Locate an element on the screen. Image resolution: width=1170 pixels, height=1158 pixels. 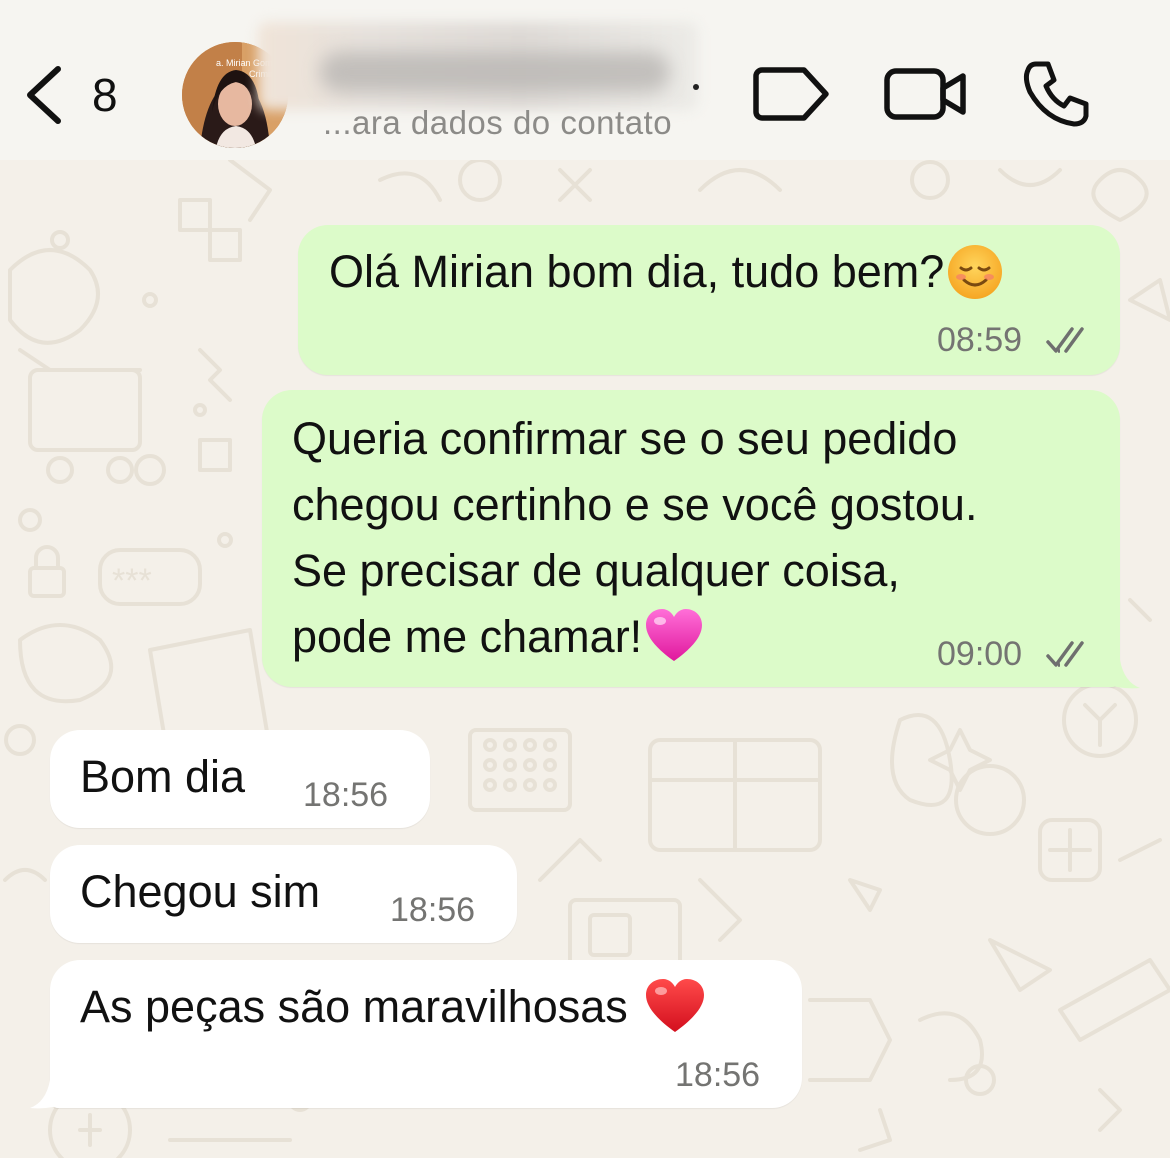
message-line: chegou certinho e se você gostou. is located at coordinates (635, 504).